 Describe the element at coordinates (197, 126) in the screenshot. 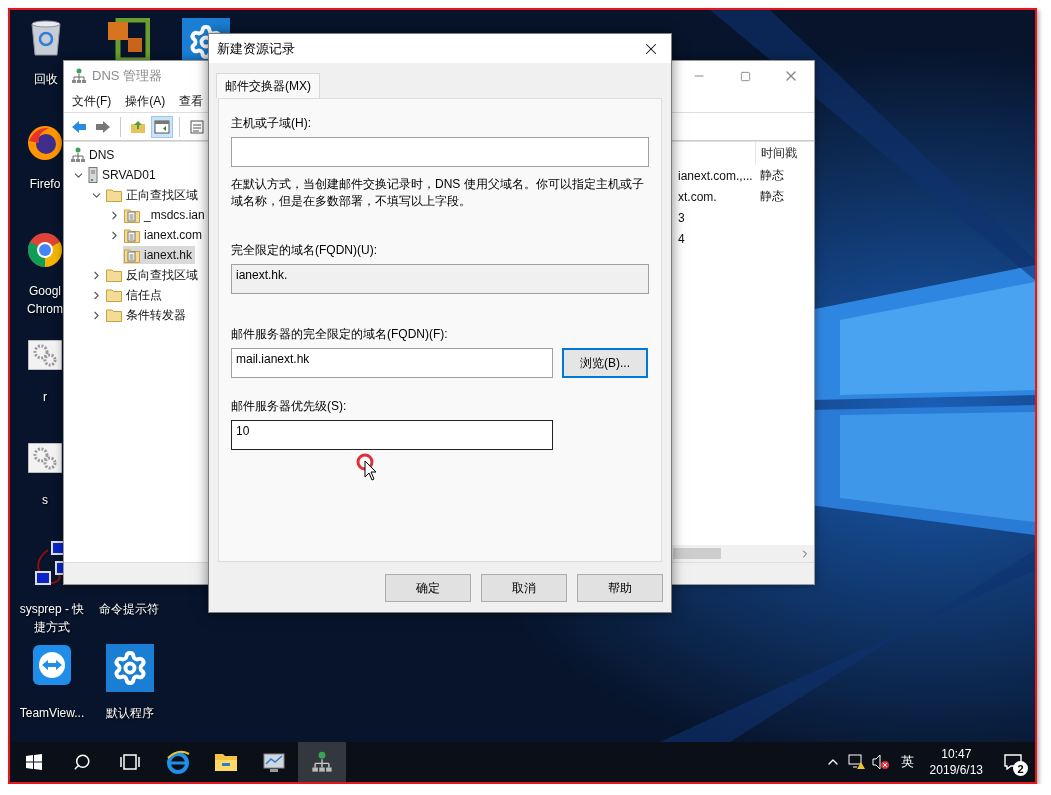

I see `properties-icon` at that location.